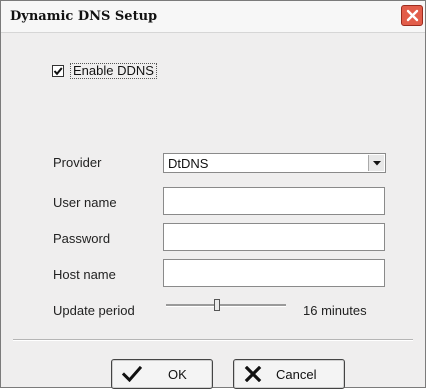 The image size is (428, 390). What do you see at coordinates (177, 374) in the screenshot?
I see `ok-button-label: OK` at bounding box center [177, 374].